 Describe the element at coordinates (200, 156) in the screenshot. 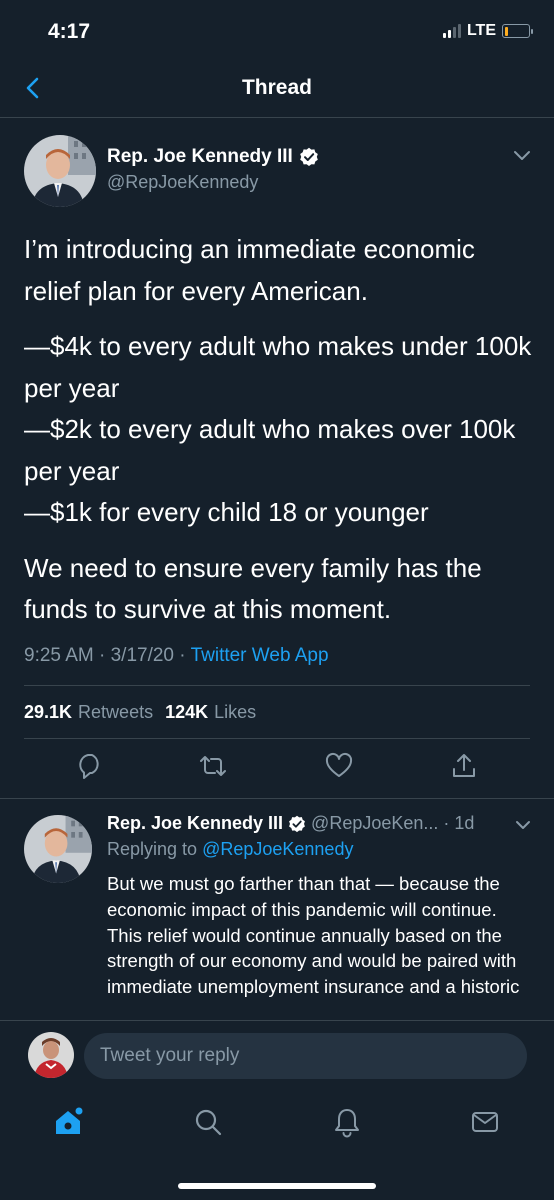

I see `author-name-text: Rep. Joe Kennedy III` at that location.